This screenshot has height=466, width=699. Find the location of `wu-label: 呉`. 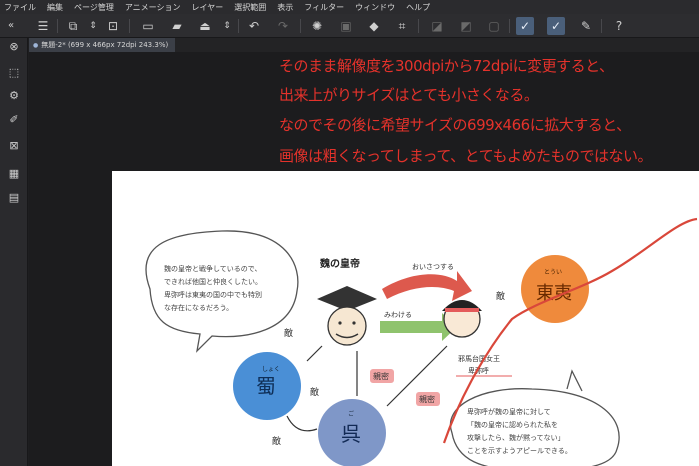

wu-label: 呉 is located at coordinates (351, 434).